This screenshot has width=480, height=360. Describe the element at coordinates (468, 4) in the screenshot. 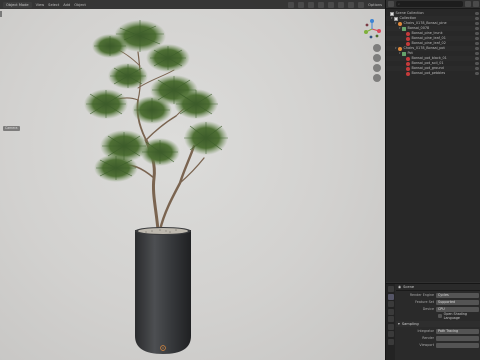

I see `filter-icon` at that location.